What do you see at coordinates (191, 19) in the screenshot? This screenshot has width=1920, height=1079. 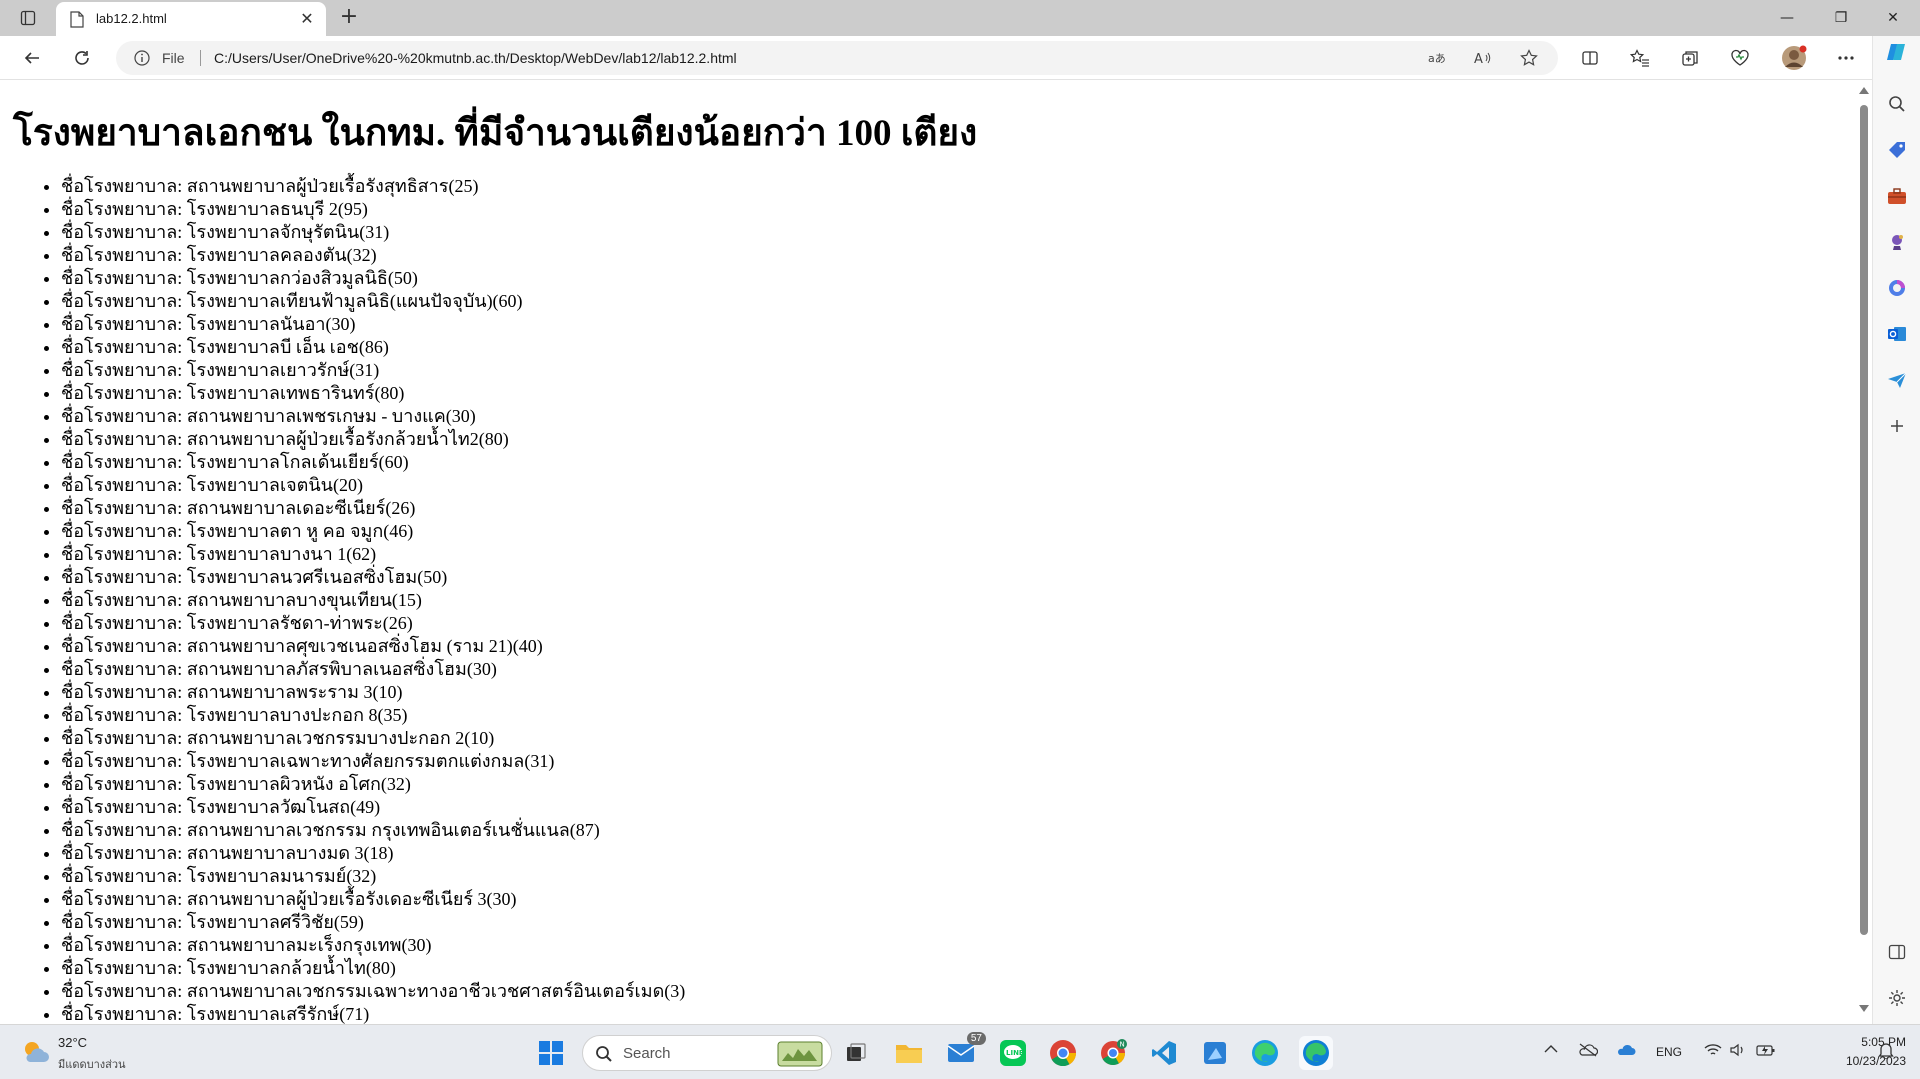 I see `tab-active: lab12.2.html ✕` at bounding box center [191, 19].